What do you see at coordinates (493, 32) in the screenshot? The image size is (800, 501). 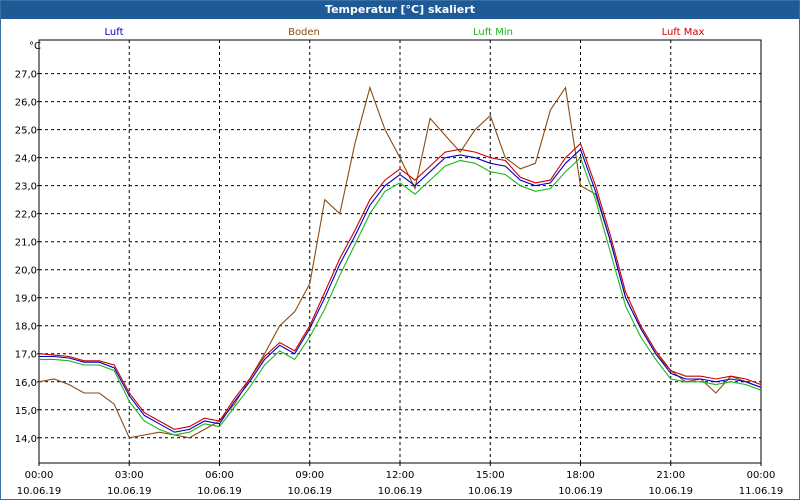 I see `legend-entry: Luft Min` at bounding box center [493, 32].